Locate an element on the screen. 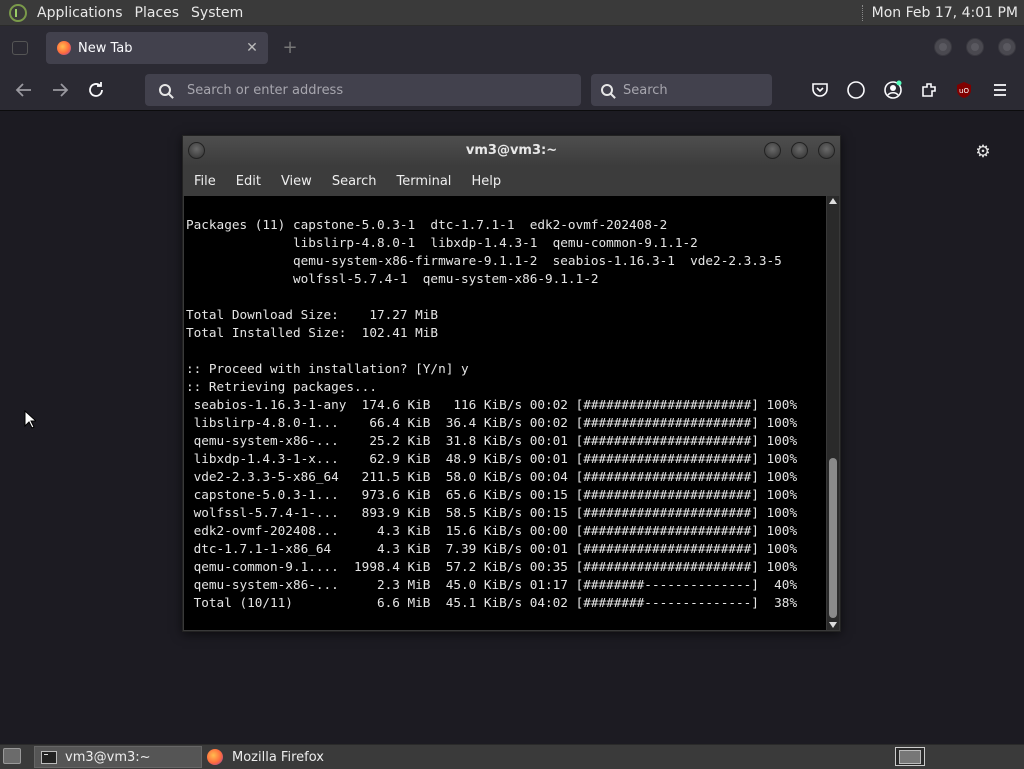 The width and height of the screenshot is (1024, 769). taskbar-item-firefox: Mozilla Firefox is located at coordinates (288, 757).